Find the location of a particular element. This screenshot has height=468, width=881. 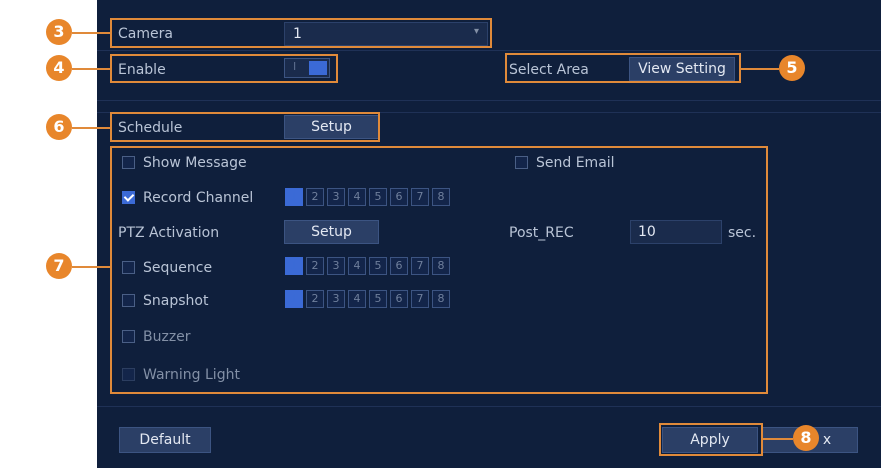

enable-toggle: I is located at coordinates (307, 68).